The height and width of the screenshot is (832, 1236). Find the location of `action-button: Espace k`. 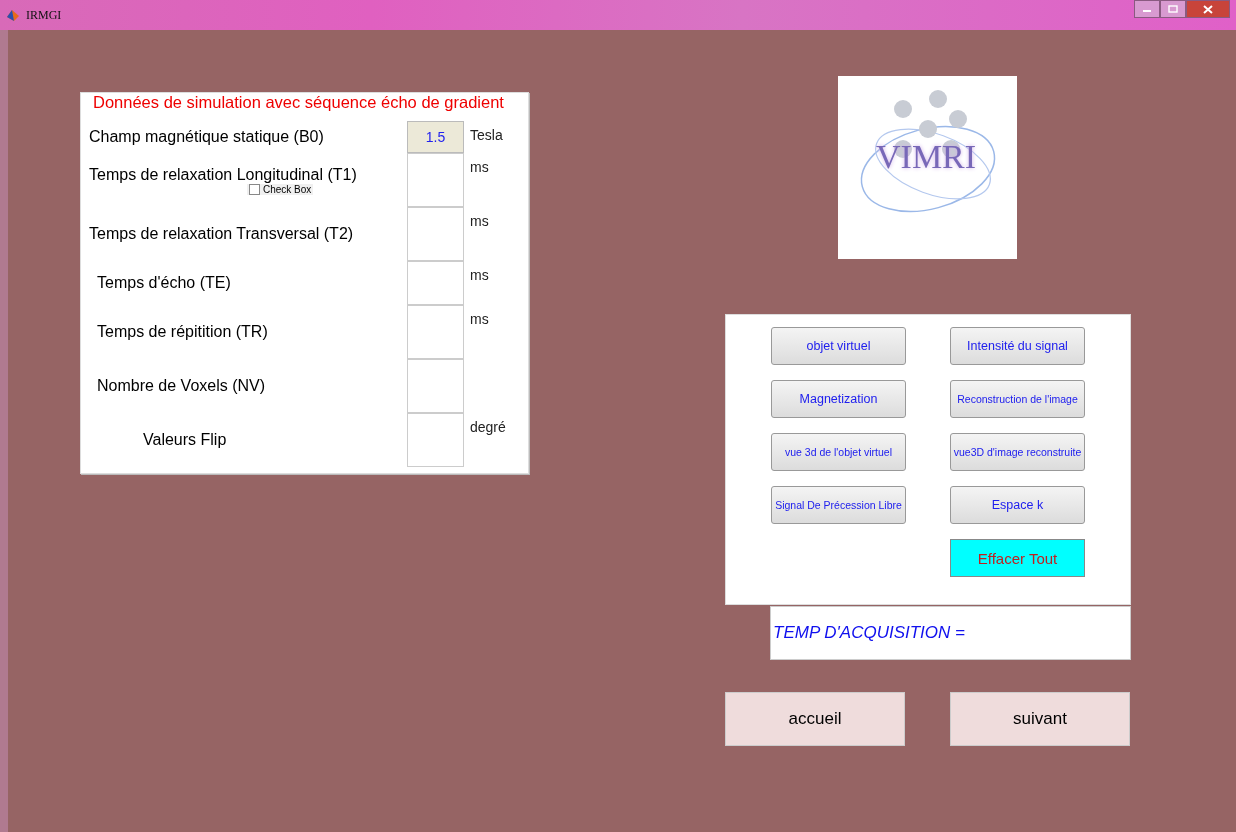

action-button: Espace k is located at coordinates (1017, 505).